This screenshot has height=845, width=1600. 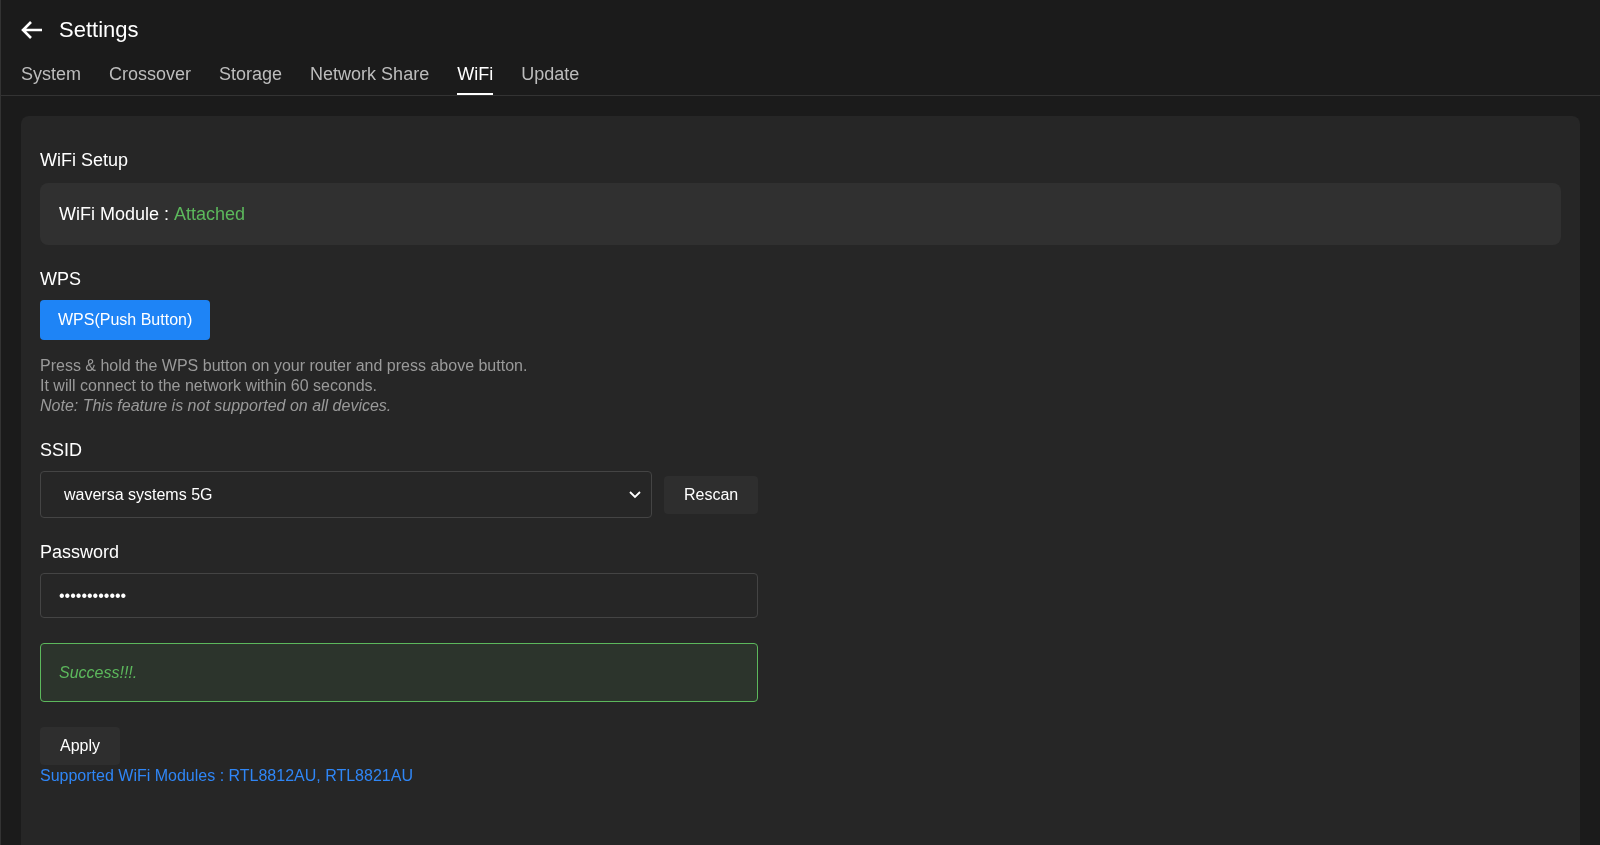 I want to click on supported-modules-link: Supported WiFi Modules : RTL8812AU, RTL8821AU, so click(x=226, y=776).